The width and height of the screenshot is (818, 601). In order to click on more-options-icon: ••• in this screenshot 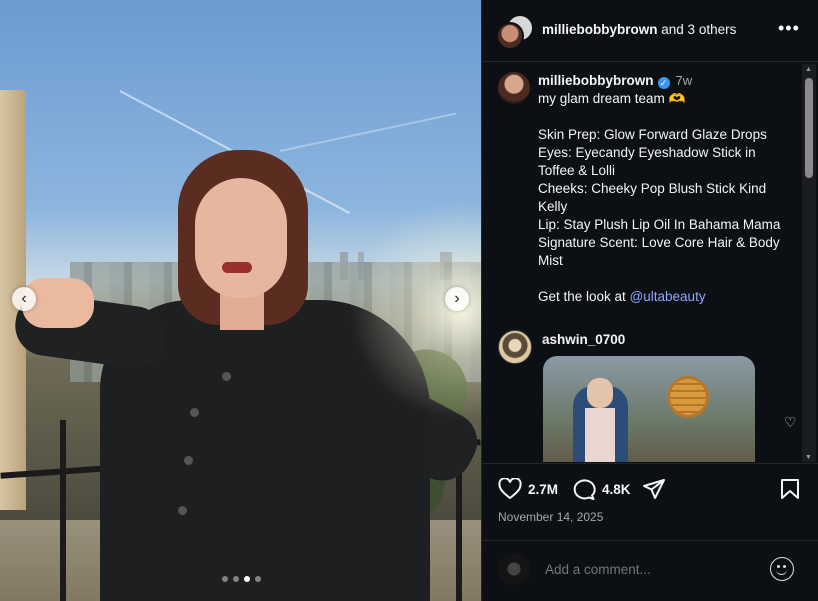, I will do `click(789, 28)`.